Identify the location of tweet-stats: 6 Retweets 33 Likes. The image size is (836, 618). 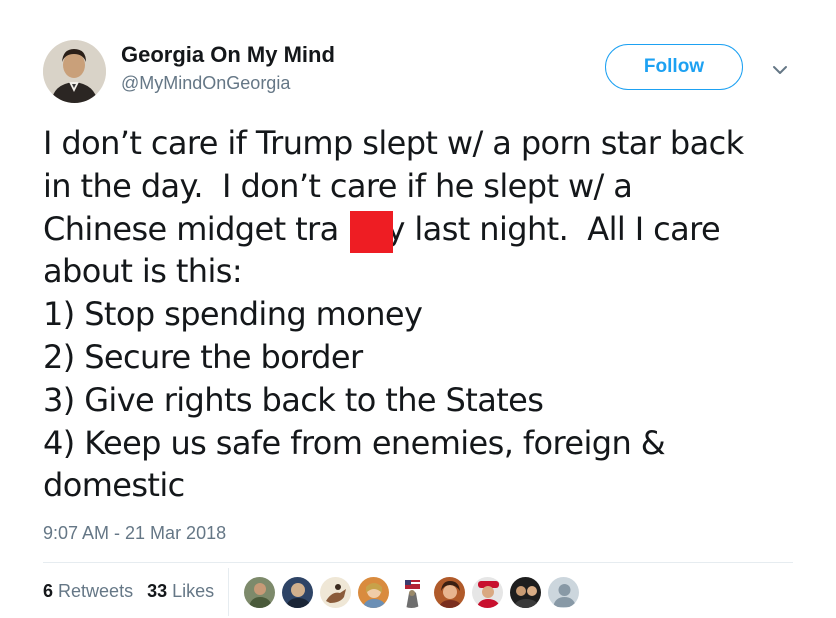
(128, 591).